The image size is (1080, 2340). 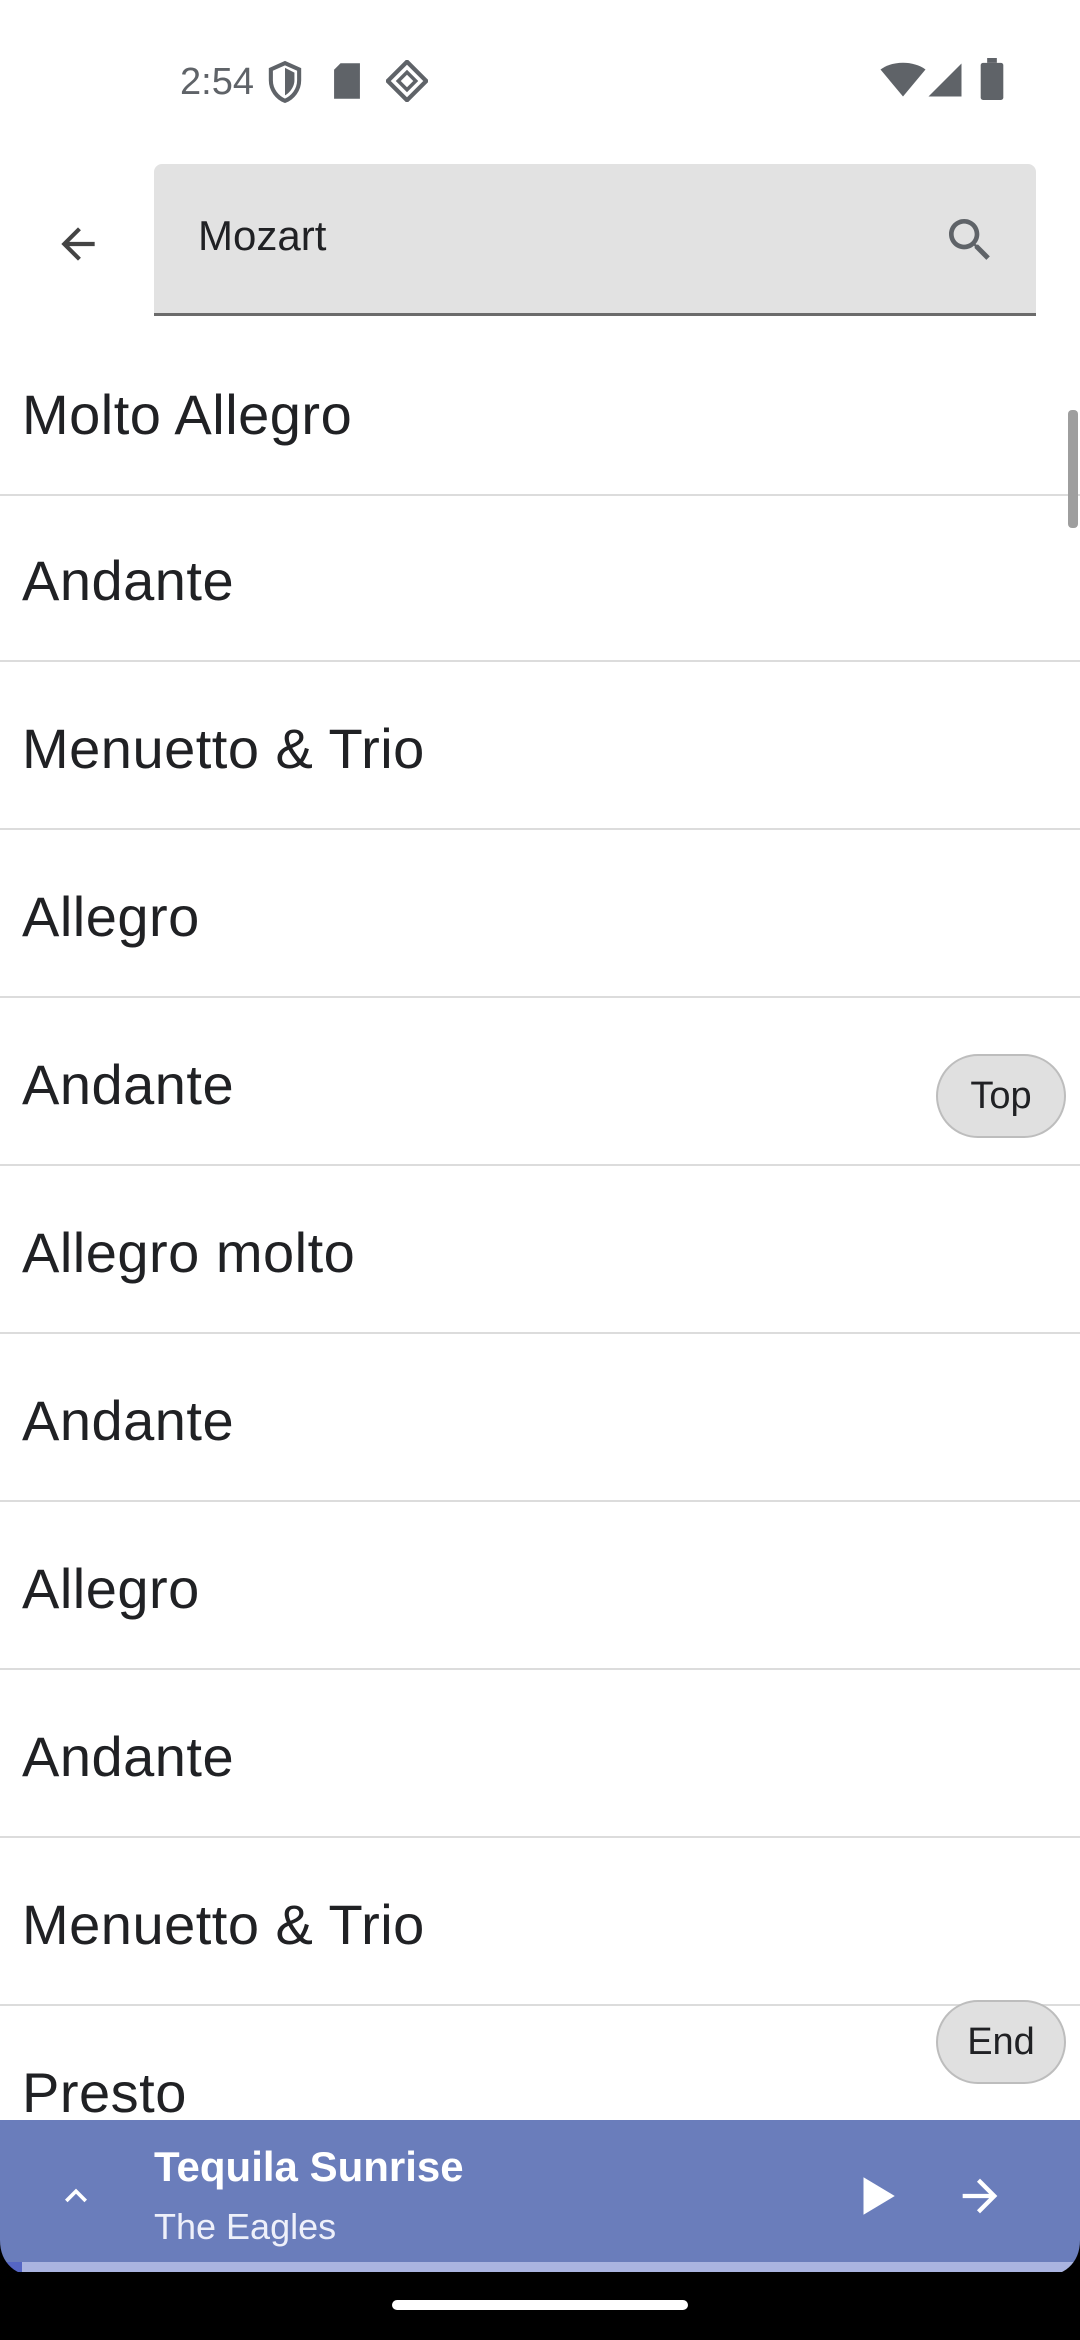 What do you see at coordinates (1001, 2042) in the screenshot?
I see `scroll-end-button: End` at bounding box center [1001, 2042].